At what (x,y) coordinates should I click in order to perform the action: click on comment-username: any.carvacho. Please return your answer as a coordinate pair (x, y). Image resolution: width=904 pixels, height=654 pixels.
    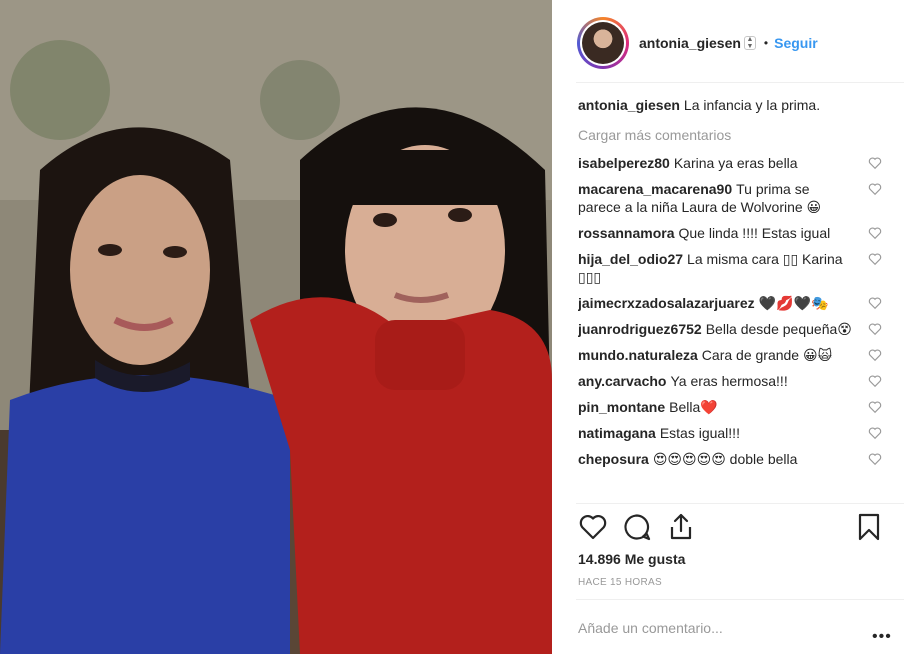
    Looking at the image, I should click on (622, 381).